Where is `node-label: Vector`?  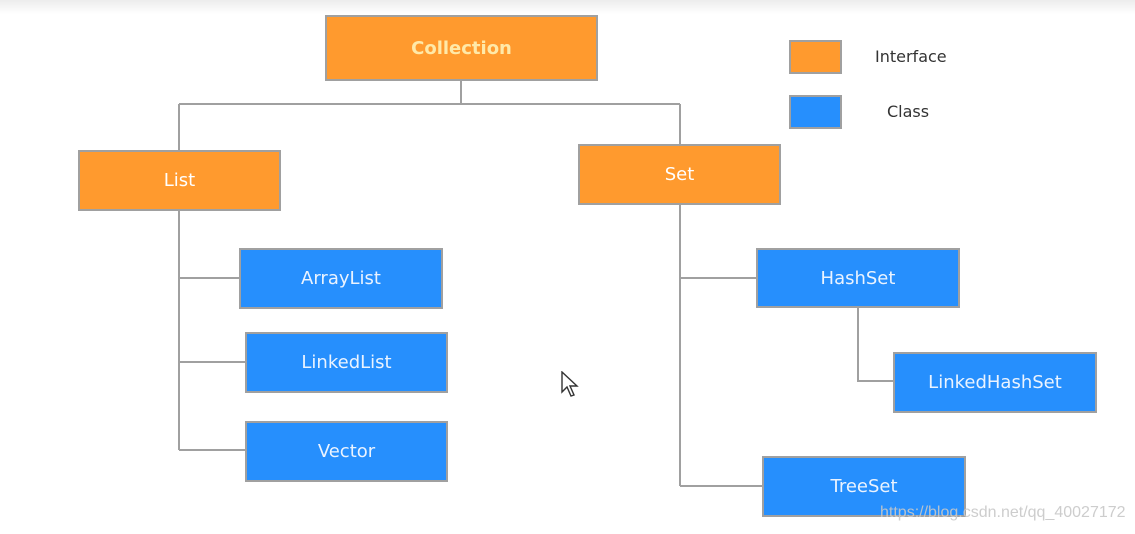 node-label: Vector is located at coordinates (346, 451).